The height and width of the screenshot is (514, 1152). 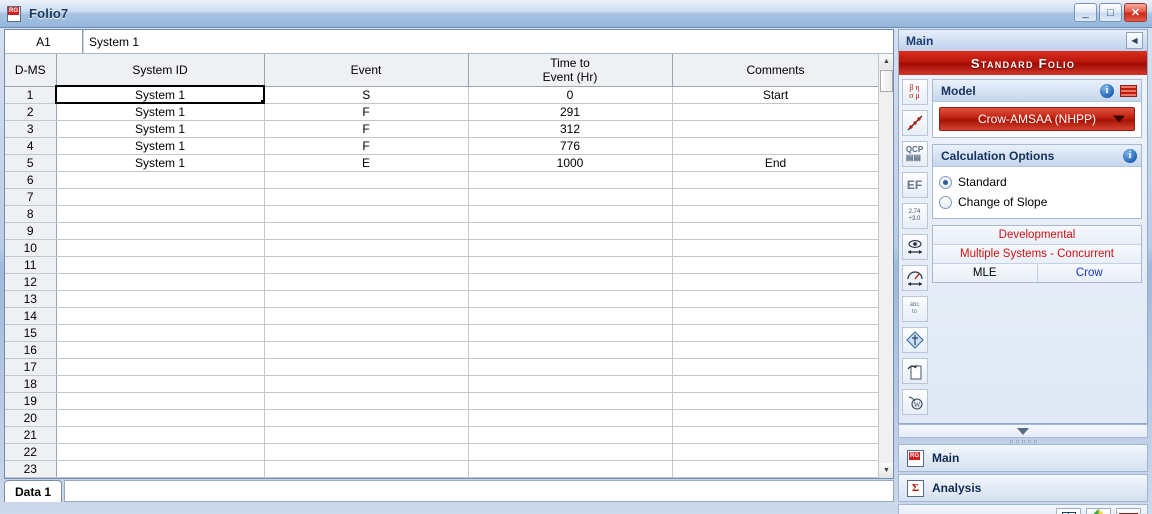 What do you see at coordinates (31, 401) in the screenshot?
I see `row-header: 19` at bounding box center [31, 401].